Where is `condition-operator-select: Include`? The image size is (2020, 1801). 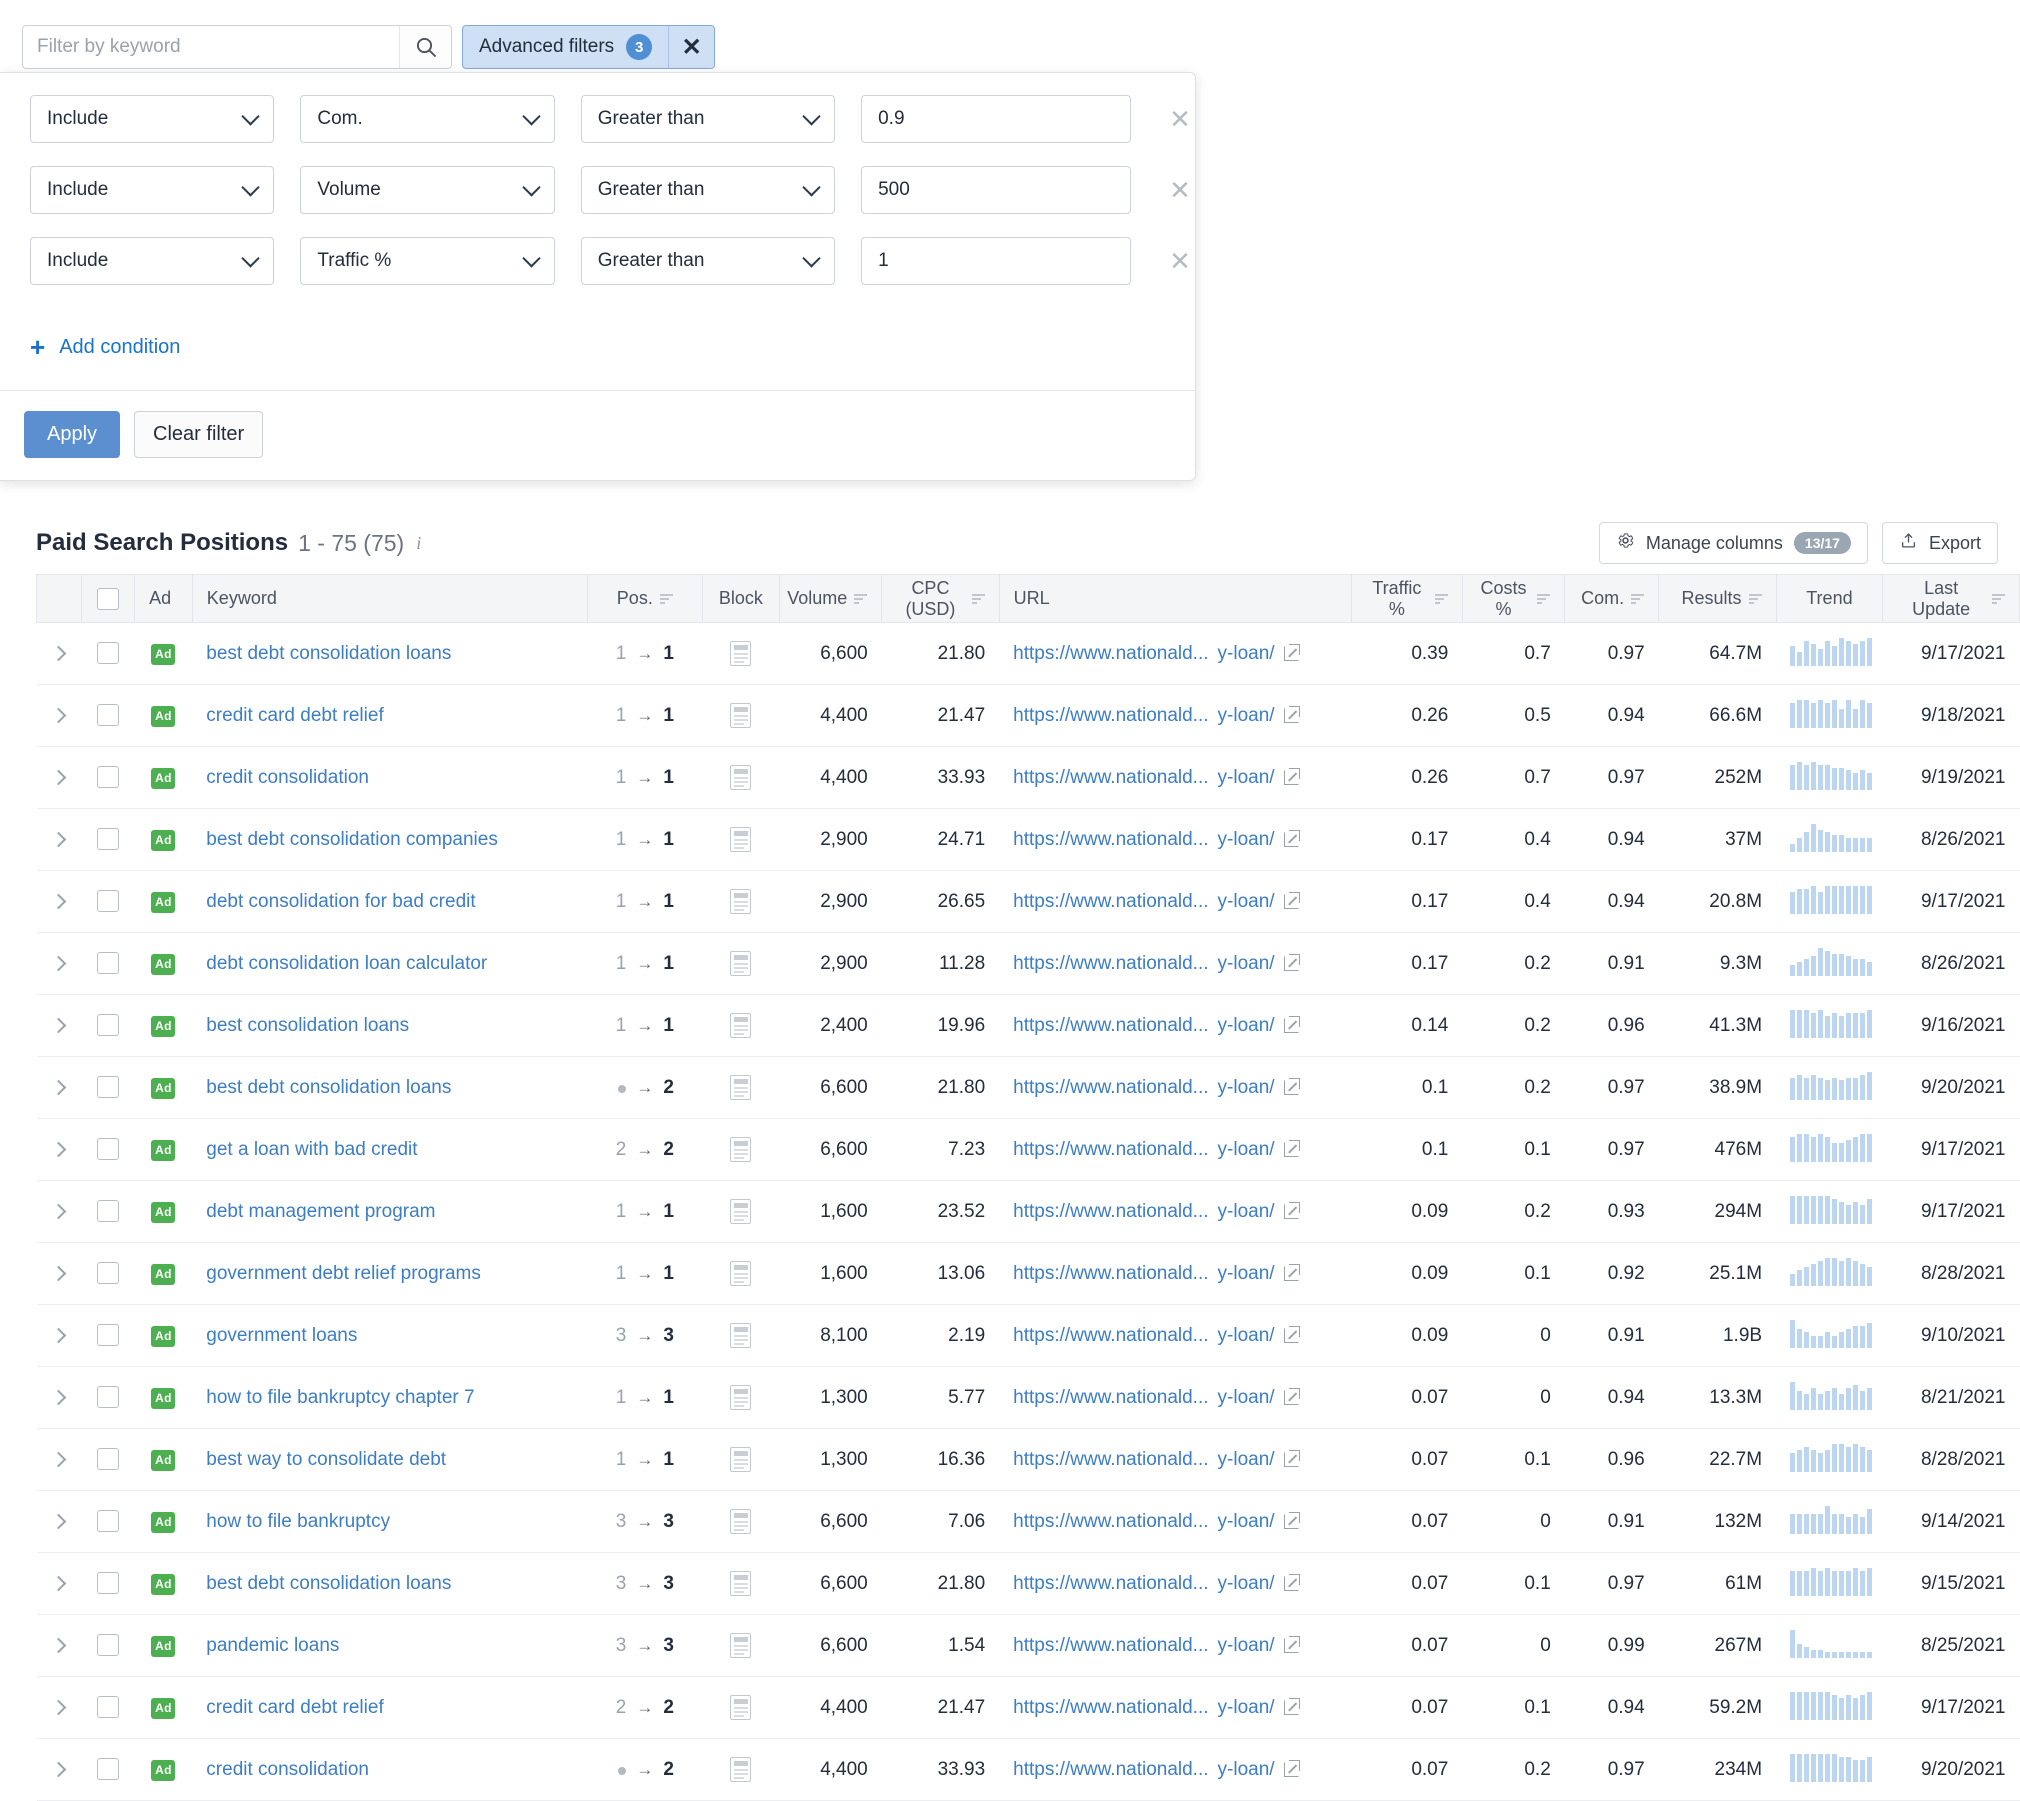
condition-operator-select: Include is located at coordinates (152, 261).